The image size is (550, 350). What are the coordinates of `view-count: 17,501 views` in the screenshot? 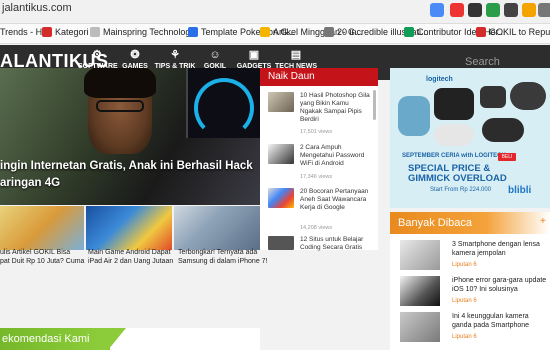 It's located at (316, 132).